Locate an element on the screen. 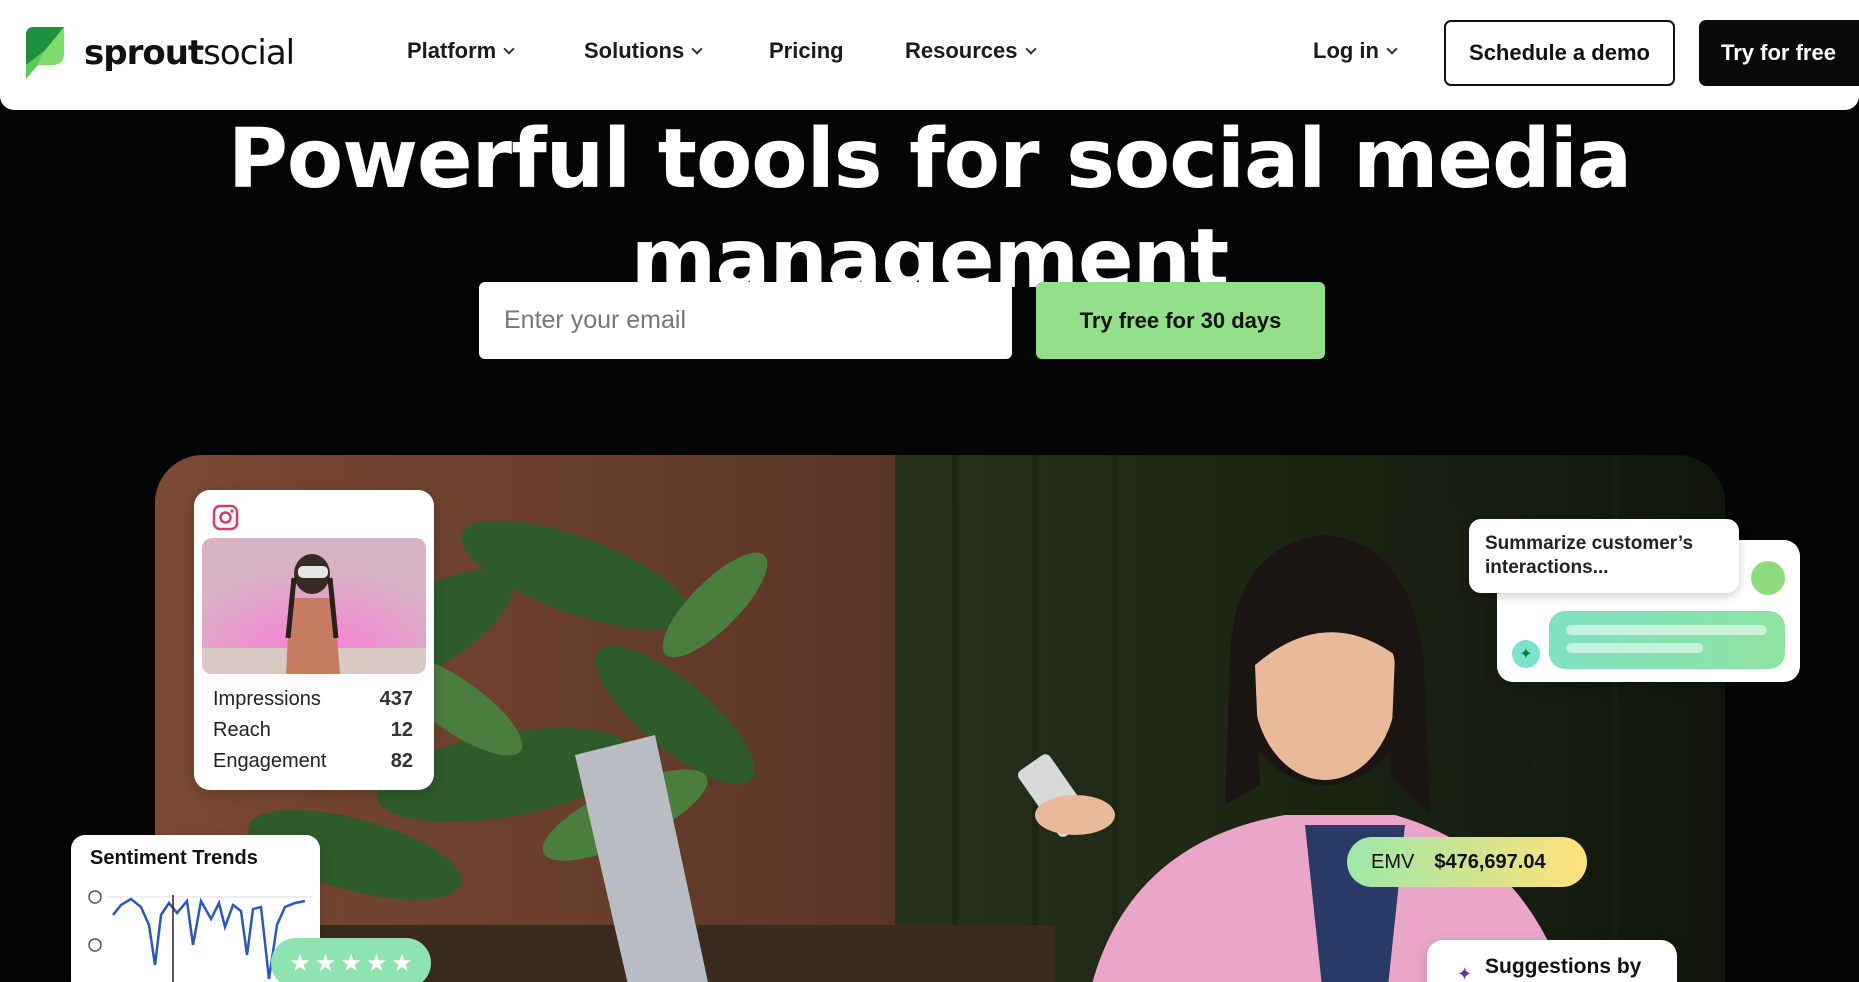 The width and height of the screenshot is (1859, 982). metric-label: Engagement is located at coordinates (270, 761).